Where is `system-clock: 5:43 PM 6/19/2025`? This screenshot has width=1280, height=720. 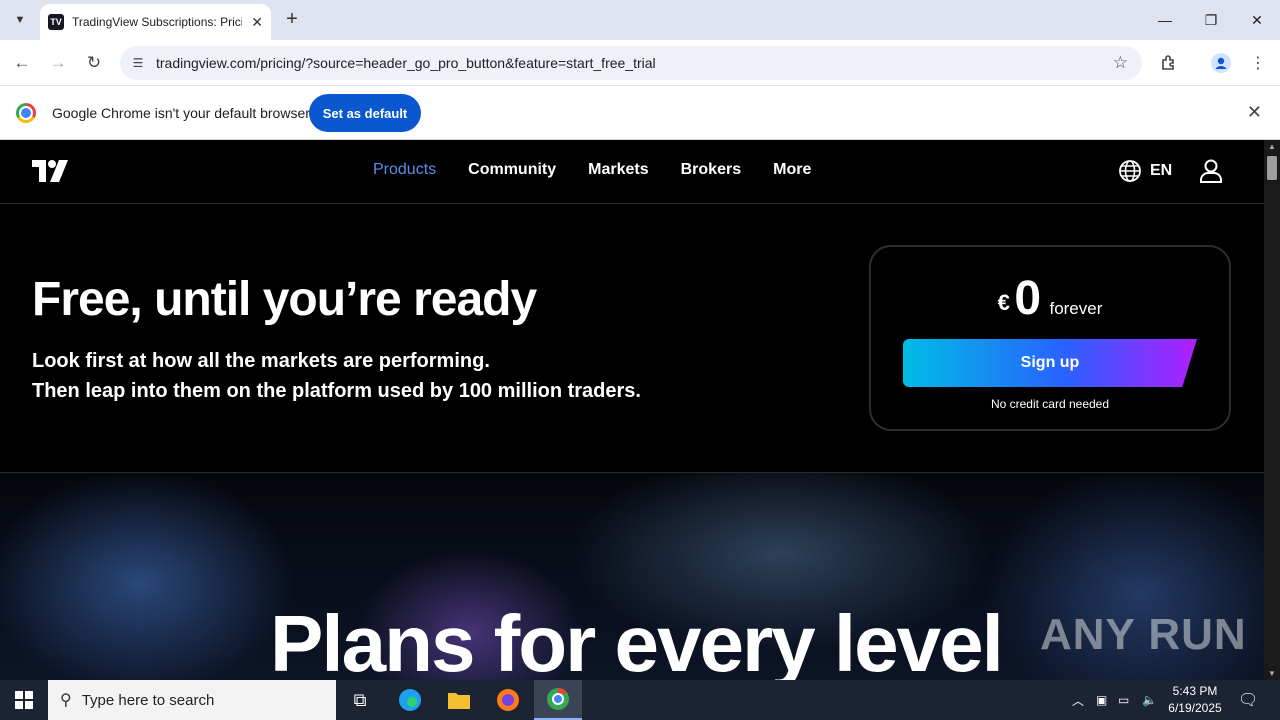
system-clock: 5:43 PM 6/19/2025 is located at coordinates (1195, 700).